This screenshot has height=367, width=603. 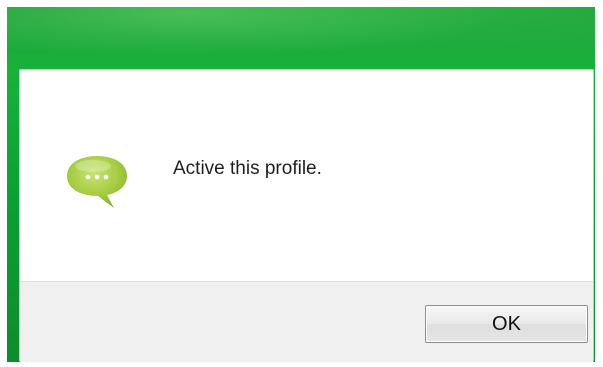 I want to click on ok-button: OK, so click(x=506, y=324).